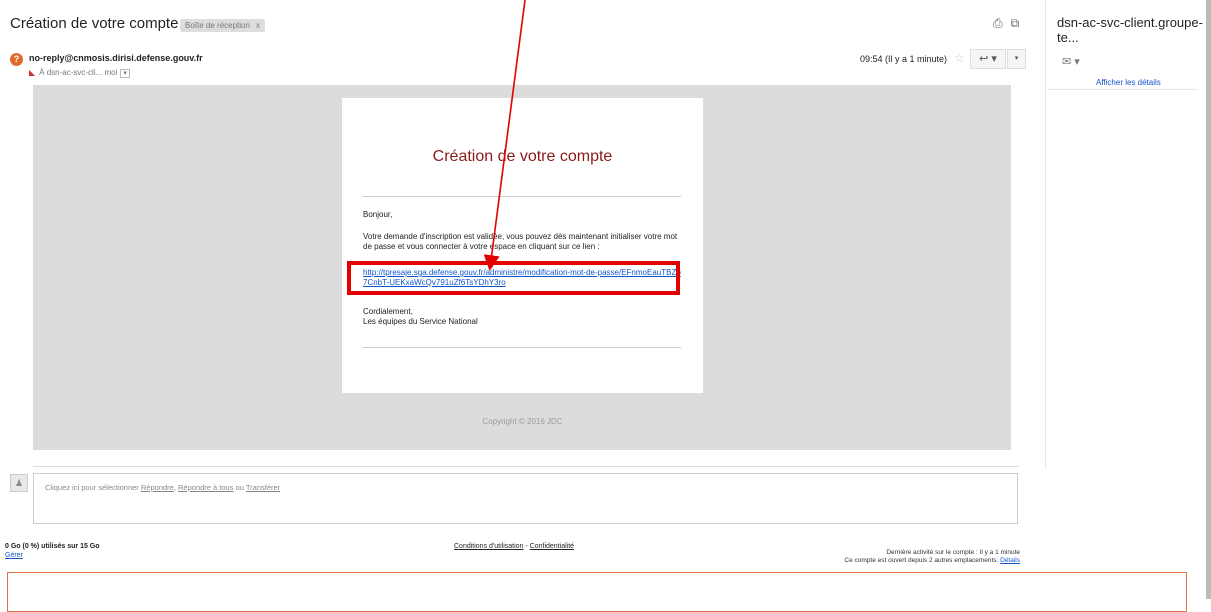 This screenshot has height=612, width=1211. Describe the element at coordinates (378, 214) in the screenshot. I see `email-greeting: Bonjour,` at that location.